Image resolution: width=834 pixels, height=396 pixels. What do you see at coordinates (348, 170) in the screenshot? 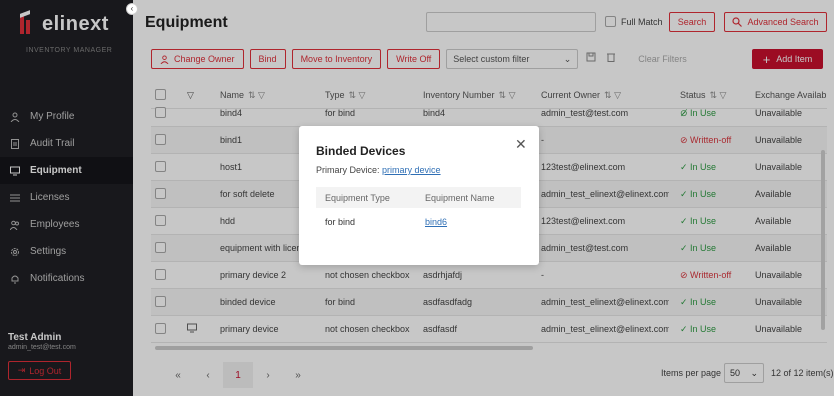
I see `primary-device-label: Primary Device:` at bounding box center [348, 170].